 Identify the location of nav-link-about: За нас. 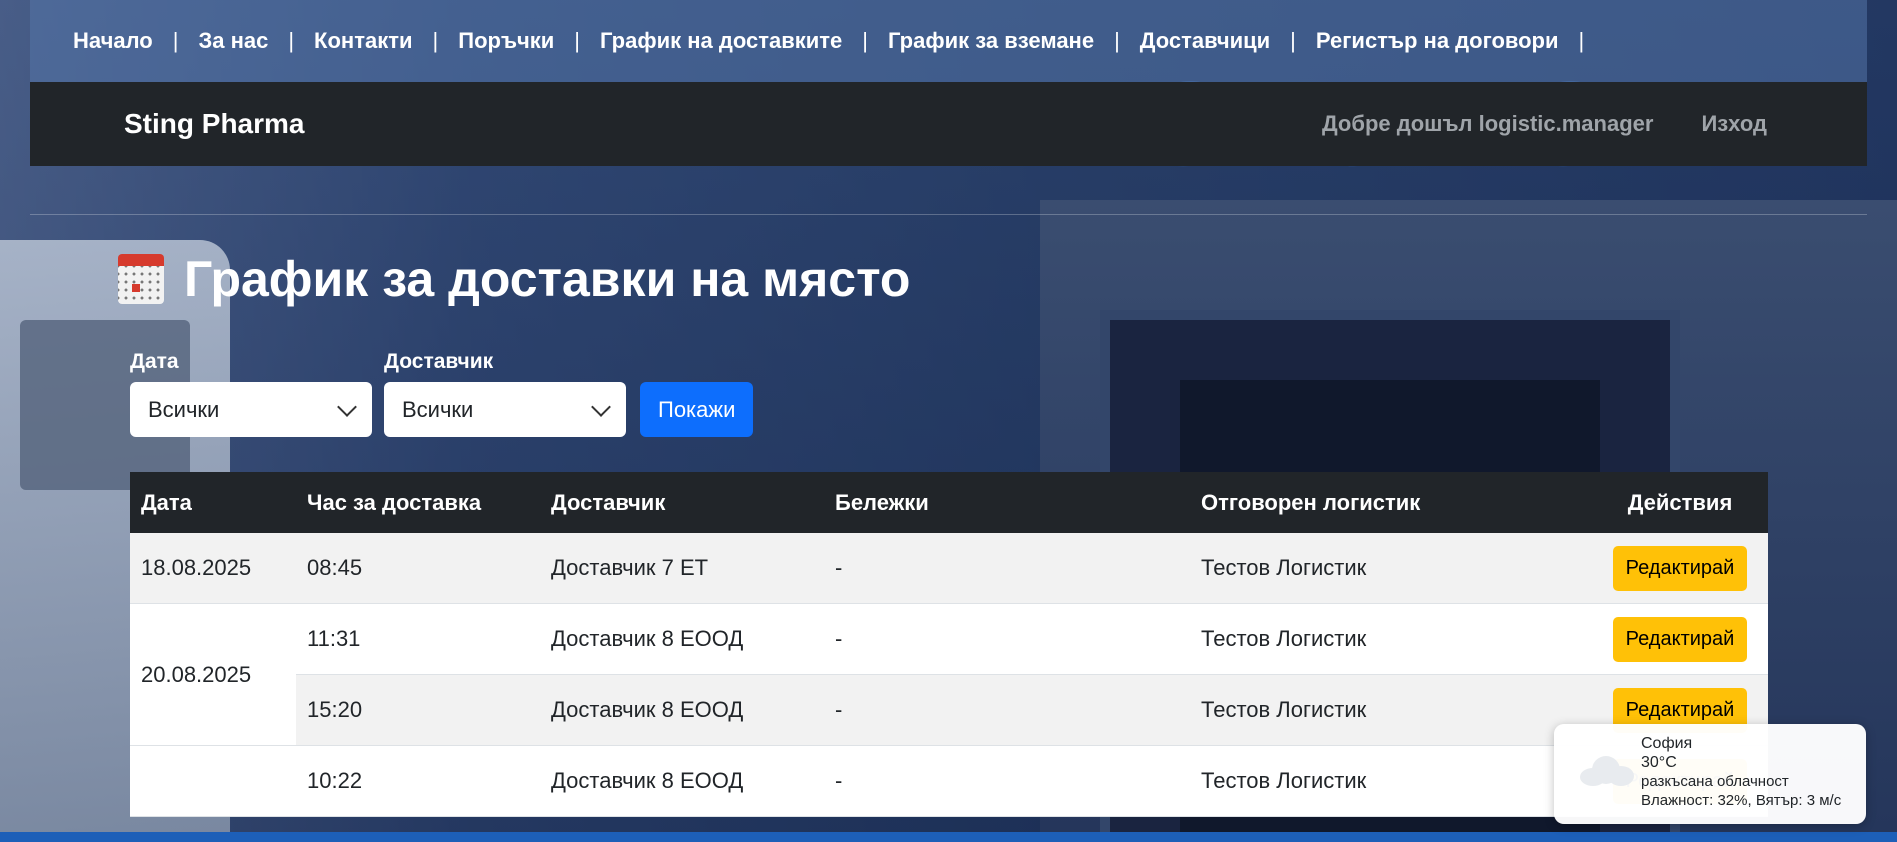
(233, 41).